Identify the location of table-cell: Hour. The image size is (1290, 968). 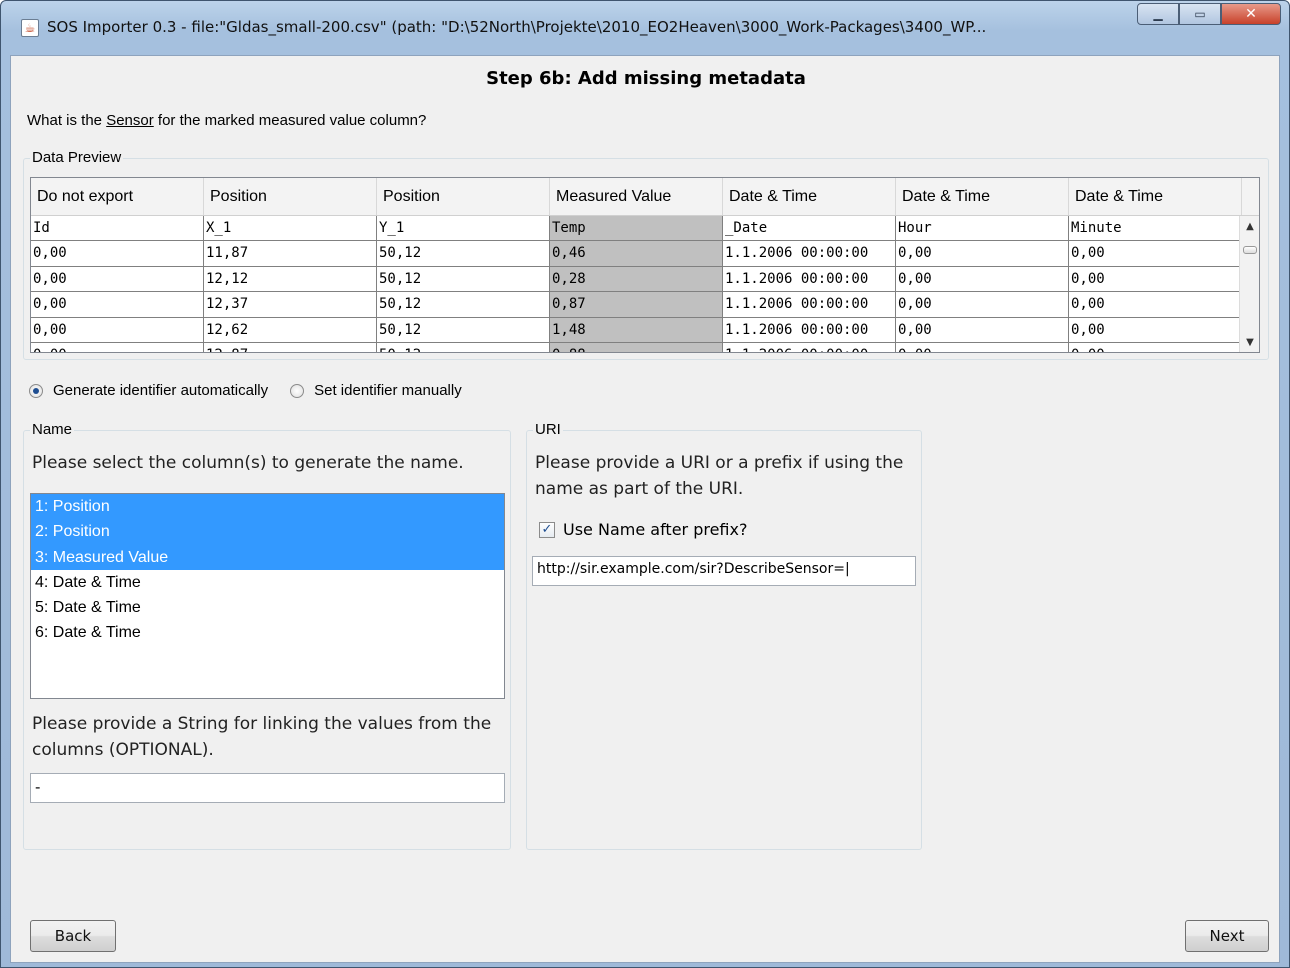
(982, 229).